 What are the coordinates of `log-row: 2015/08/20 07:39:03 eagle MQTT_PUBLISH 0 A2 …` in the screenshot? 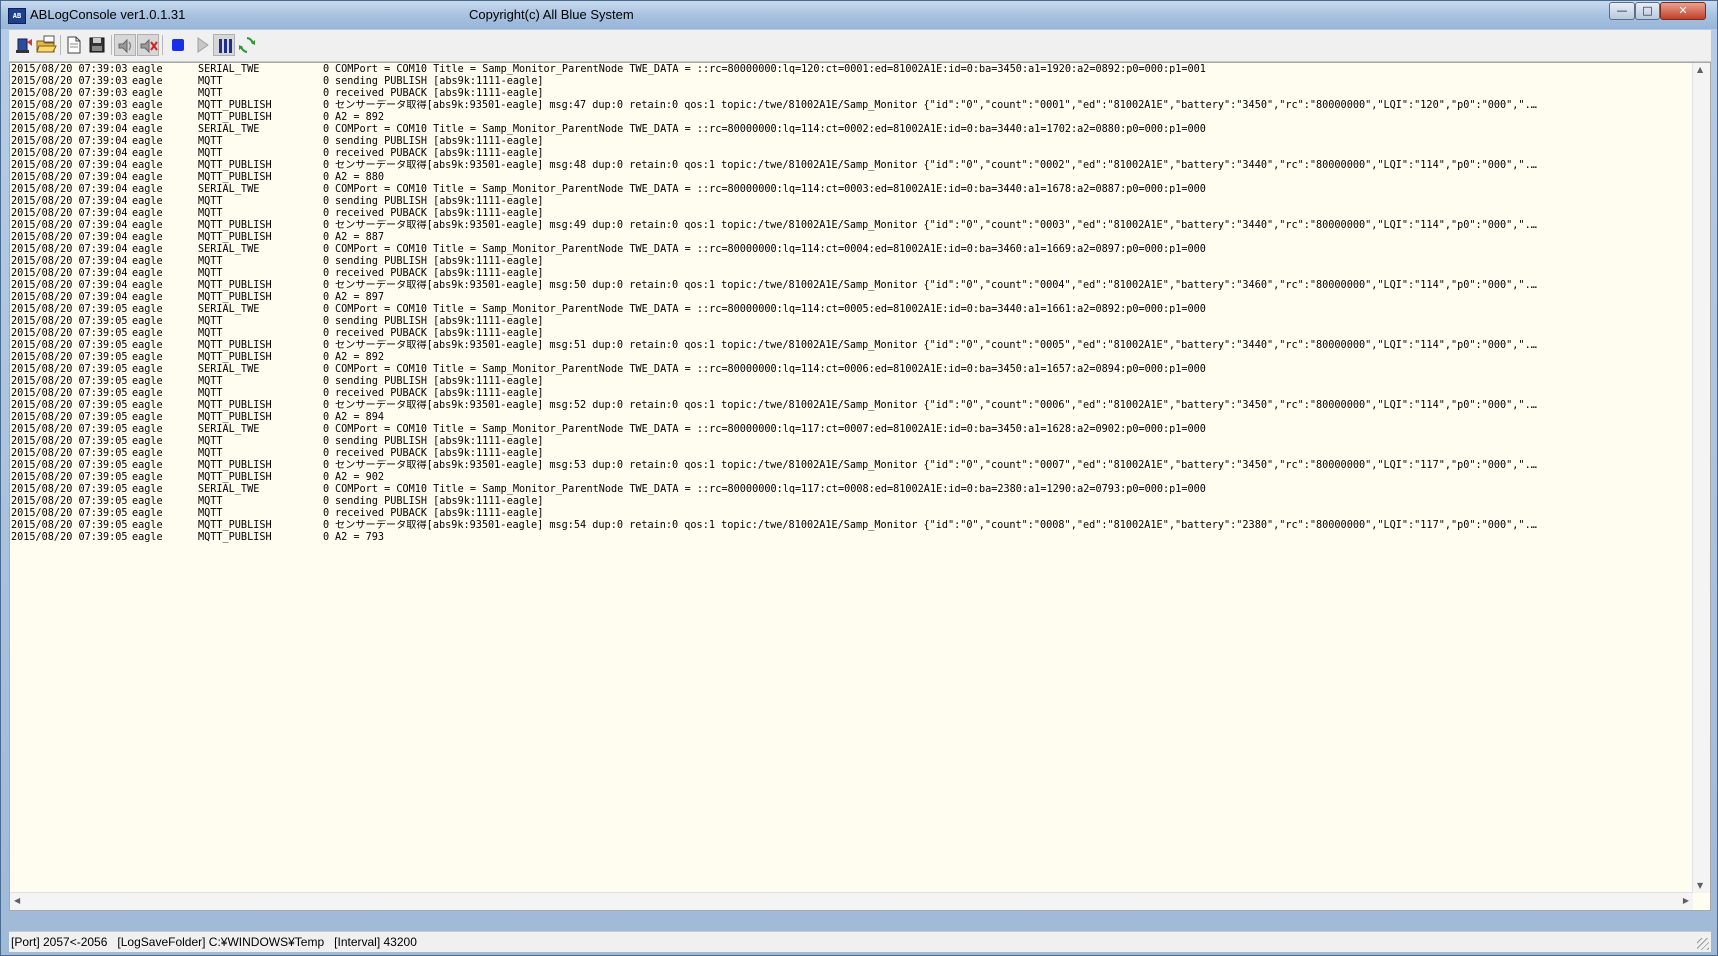 It's located at (851, 118).